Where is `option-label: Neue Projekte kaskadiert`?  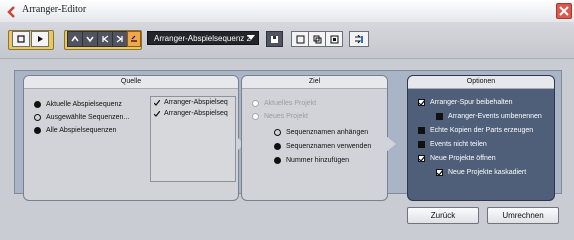 option-label: Neue Projekte kaskadiert is located at coordinates (487, 172).